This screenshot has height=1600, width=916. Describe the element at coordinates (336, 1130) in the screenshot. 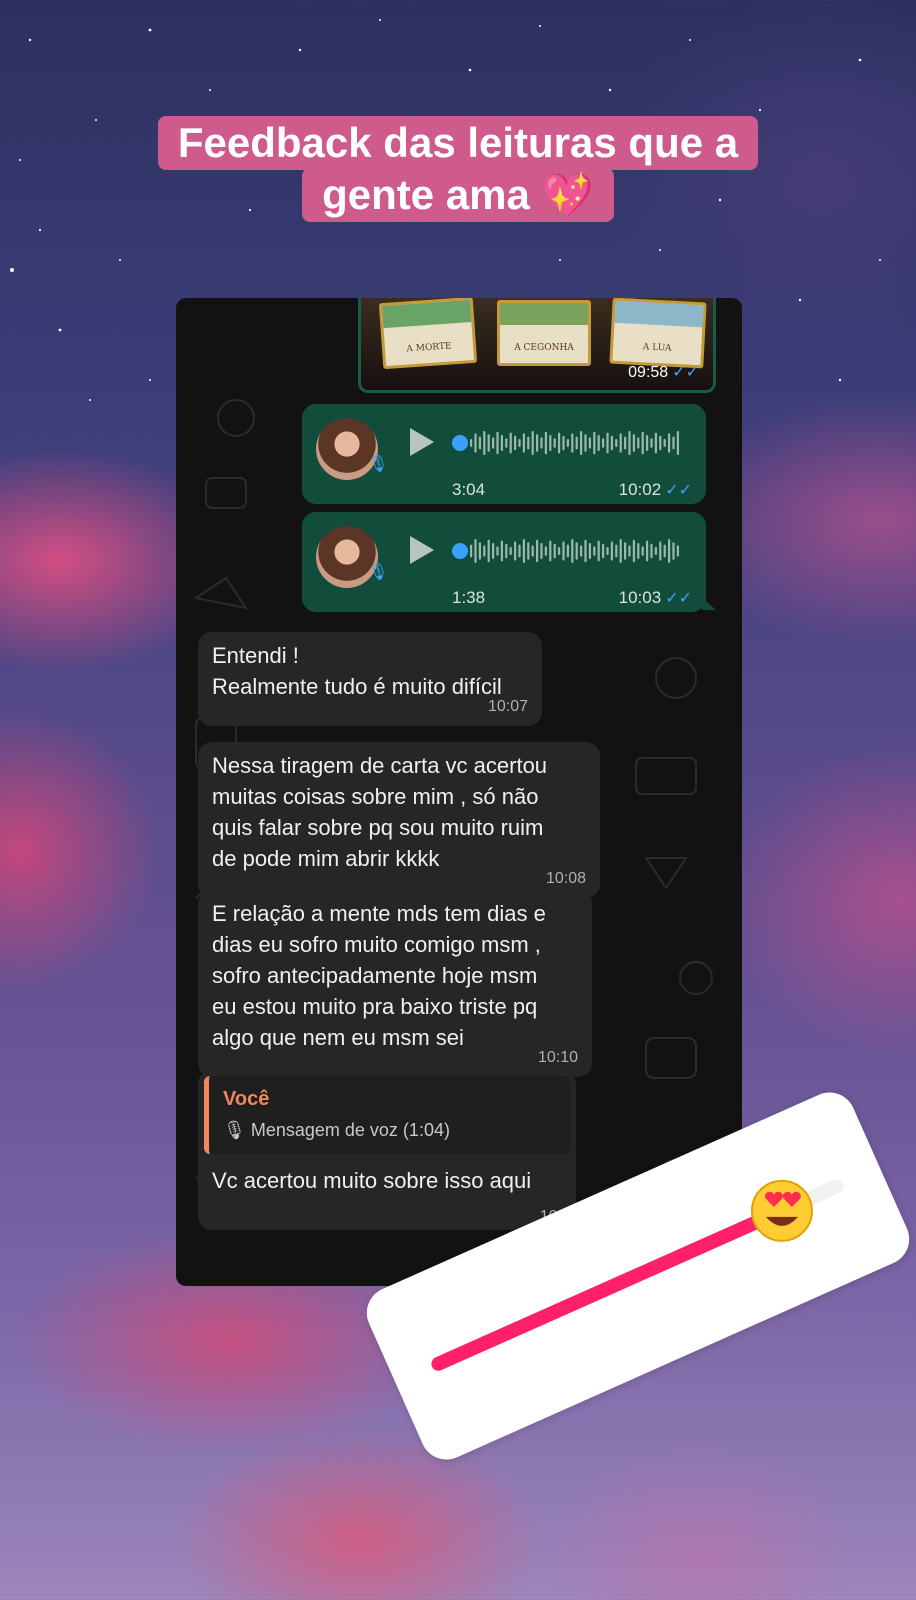

I see `quote-preview: 🎙 Mensagem de voz (1:04)` at that location.